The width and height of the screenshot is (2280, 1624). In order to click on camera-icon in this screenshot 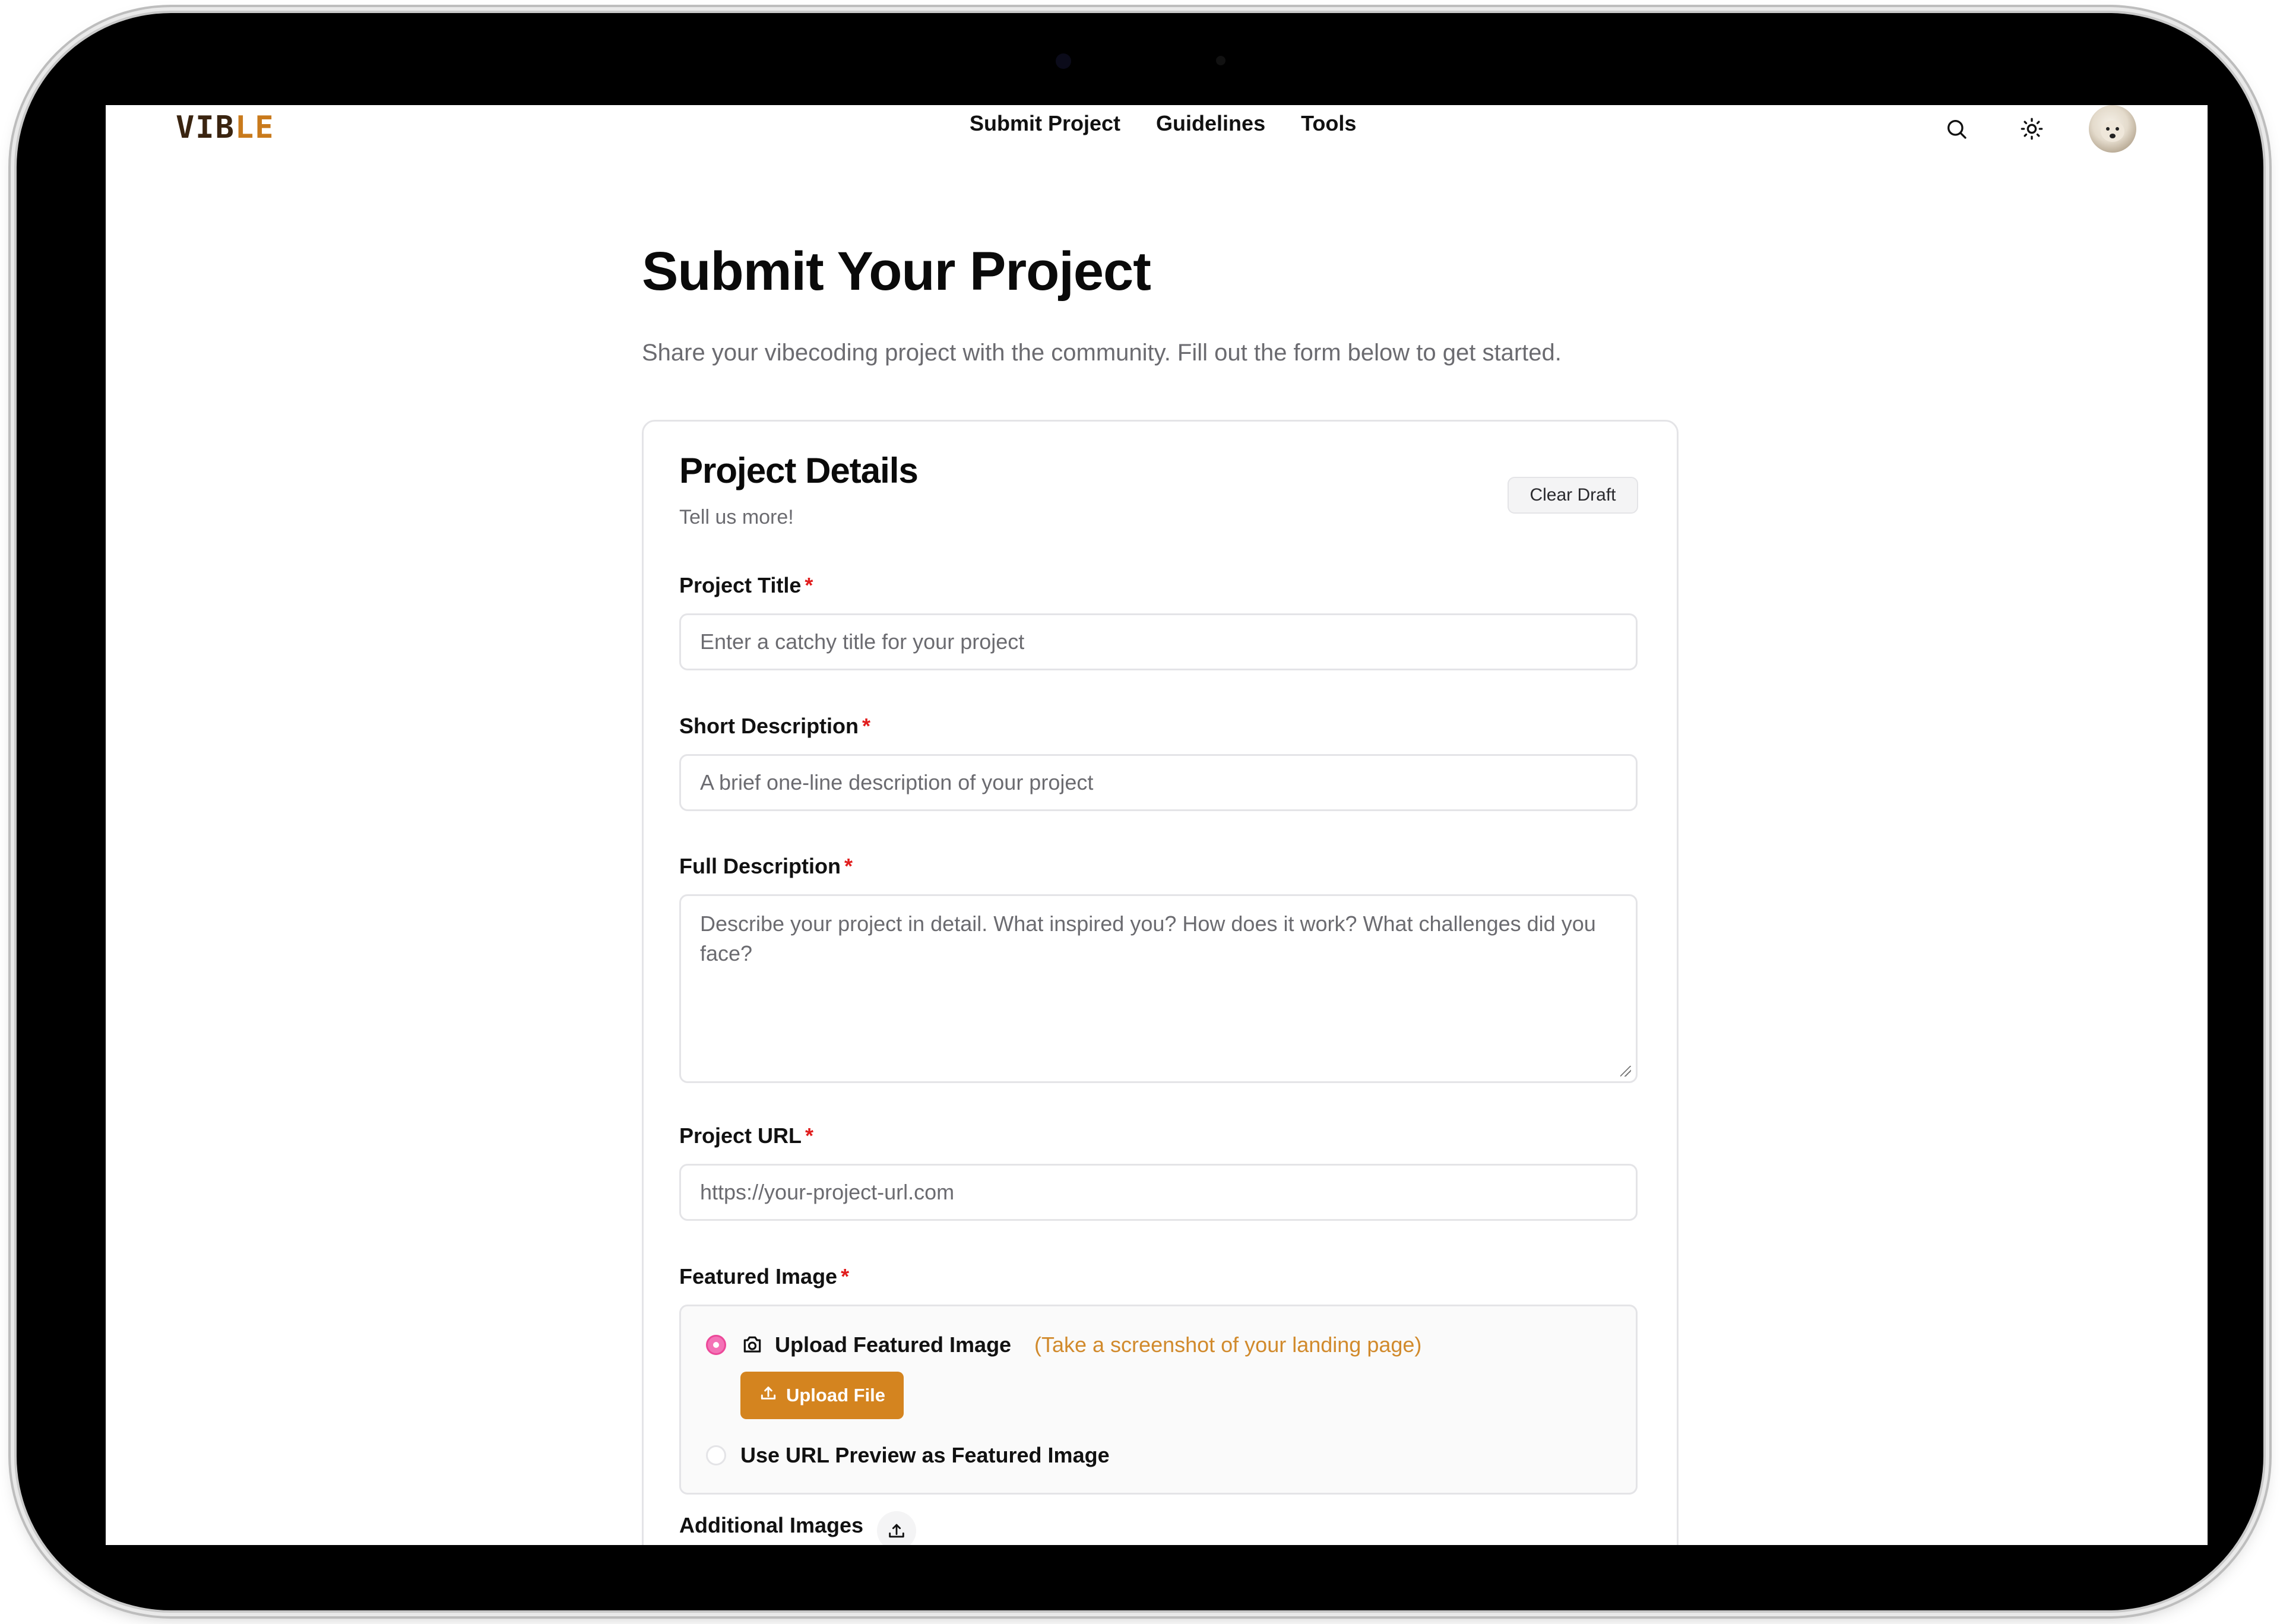, I will do `click(752, 1346)`.